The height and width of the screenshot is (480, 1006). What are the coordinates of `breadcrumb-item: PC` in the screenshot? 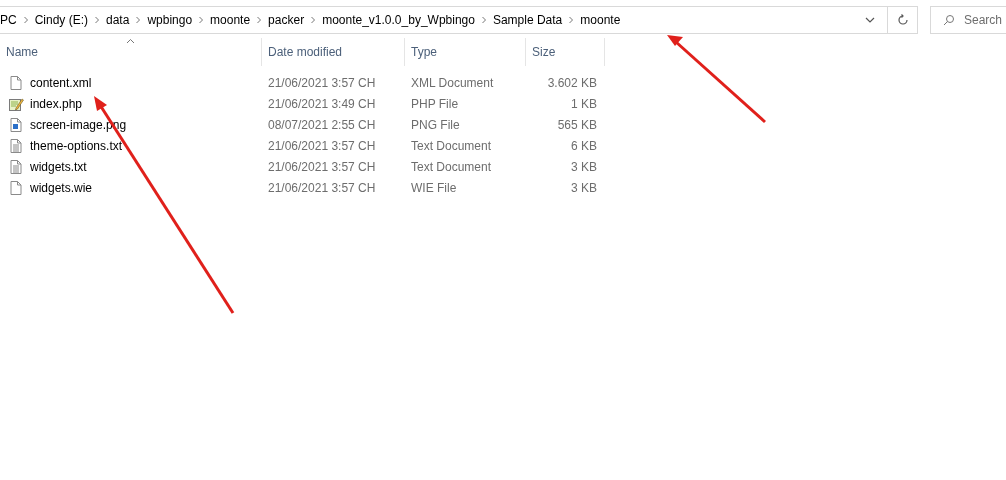 It's located at (11, 20).